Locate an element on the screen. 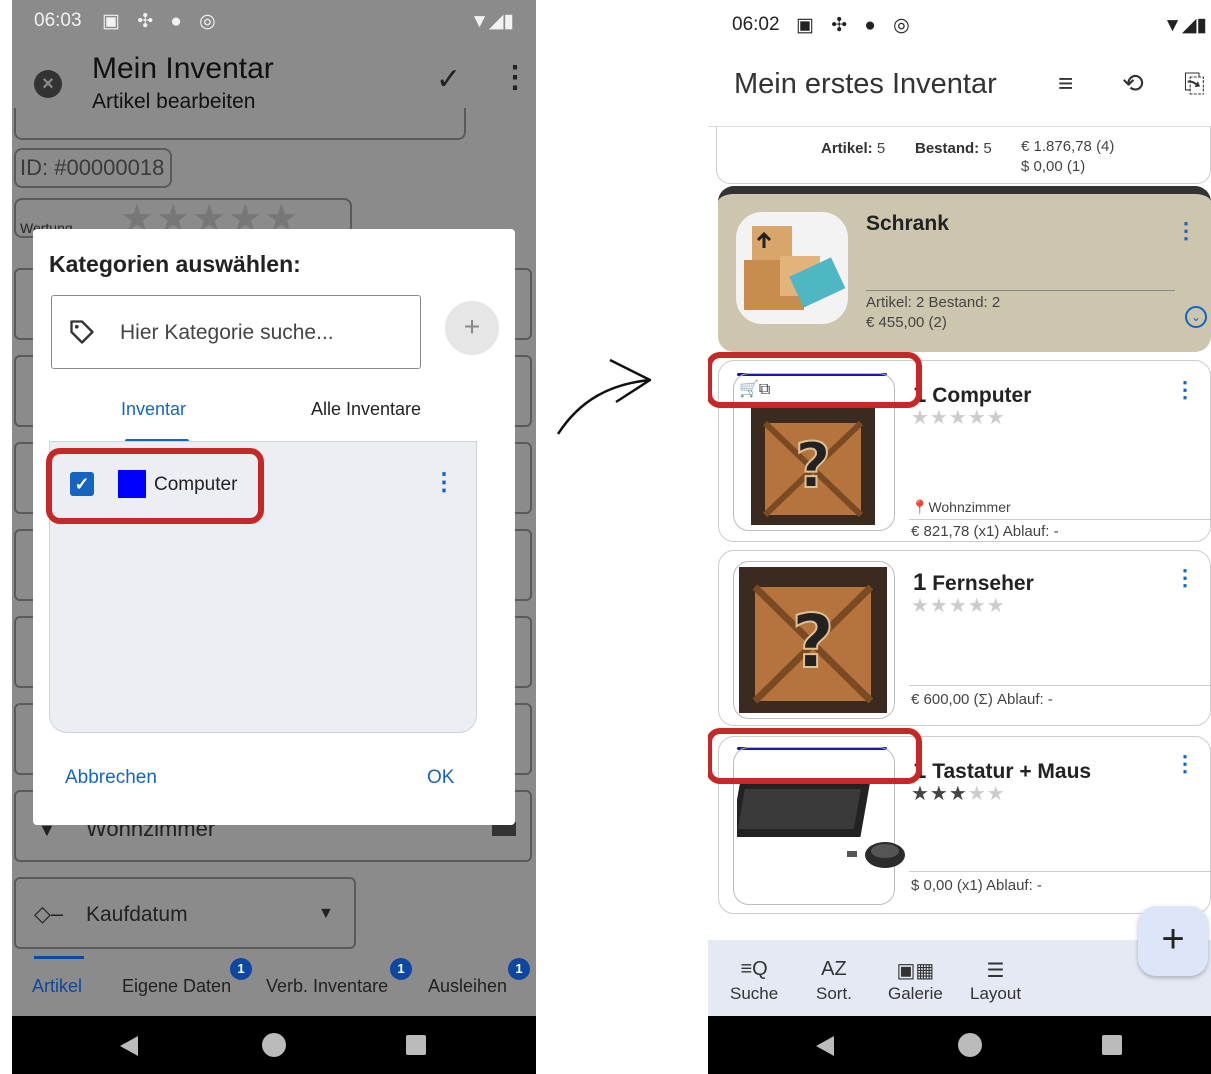 This screenshot has width=1211, height=1074. form-field-bg is located at coordinates (240, 124).